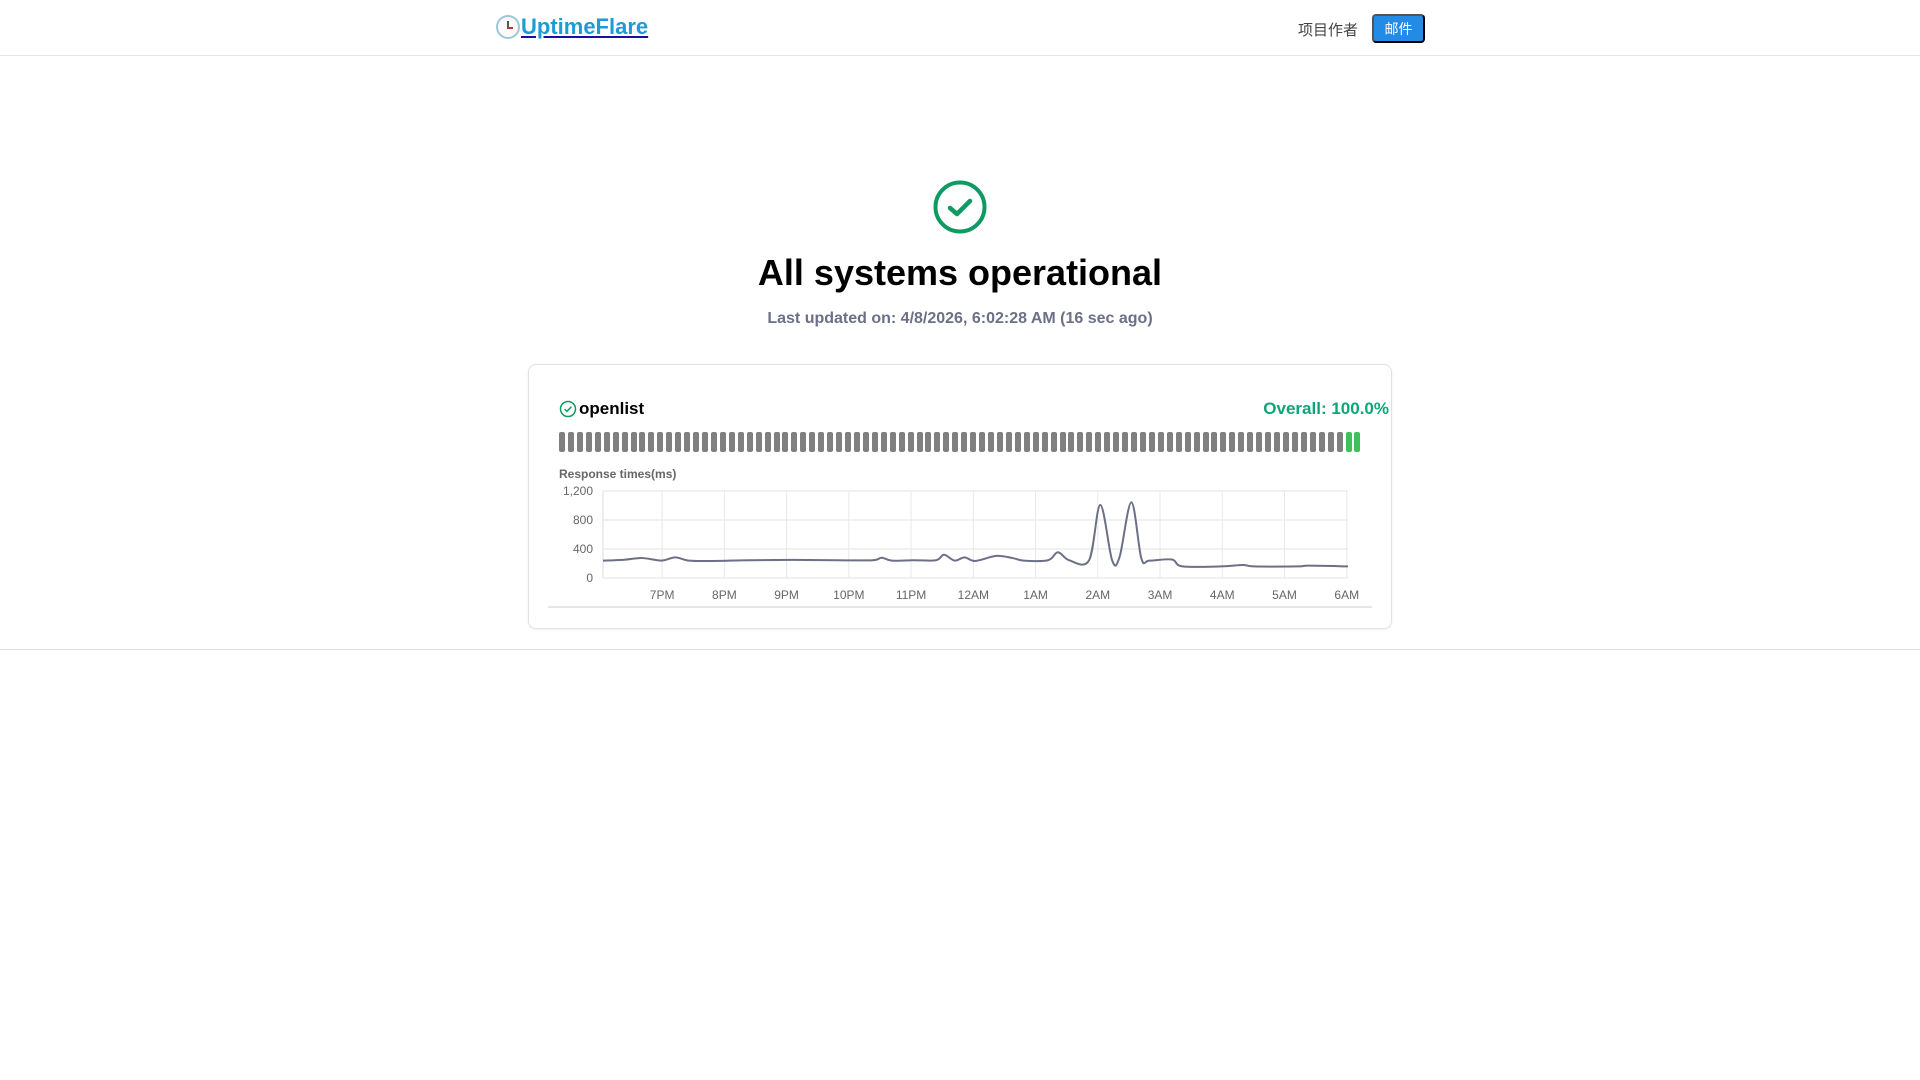 This screenshot has width=1920, height=1080. Describe the element at coordinates (1097, 595) in the screenshot. I see `x-tick-label: 2AM` at that location.